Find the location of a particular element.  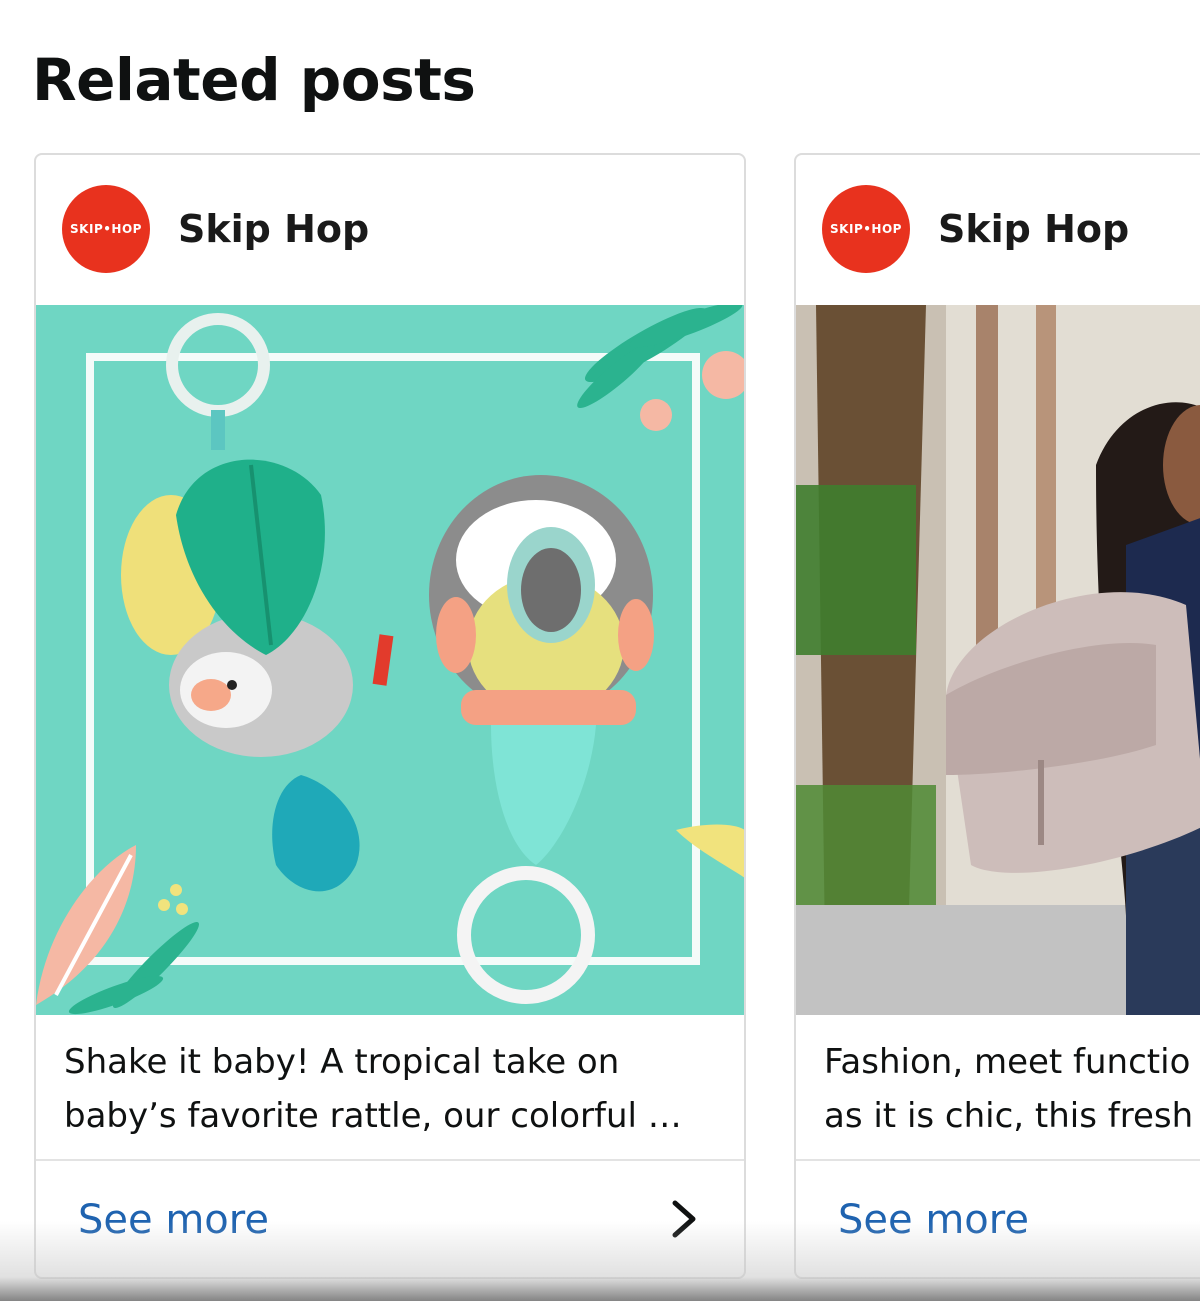

chevron-right-icon is located at coordinates (683, 1219).